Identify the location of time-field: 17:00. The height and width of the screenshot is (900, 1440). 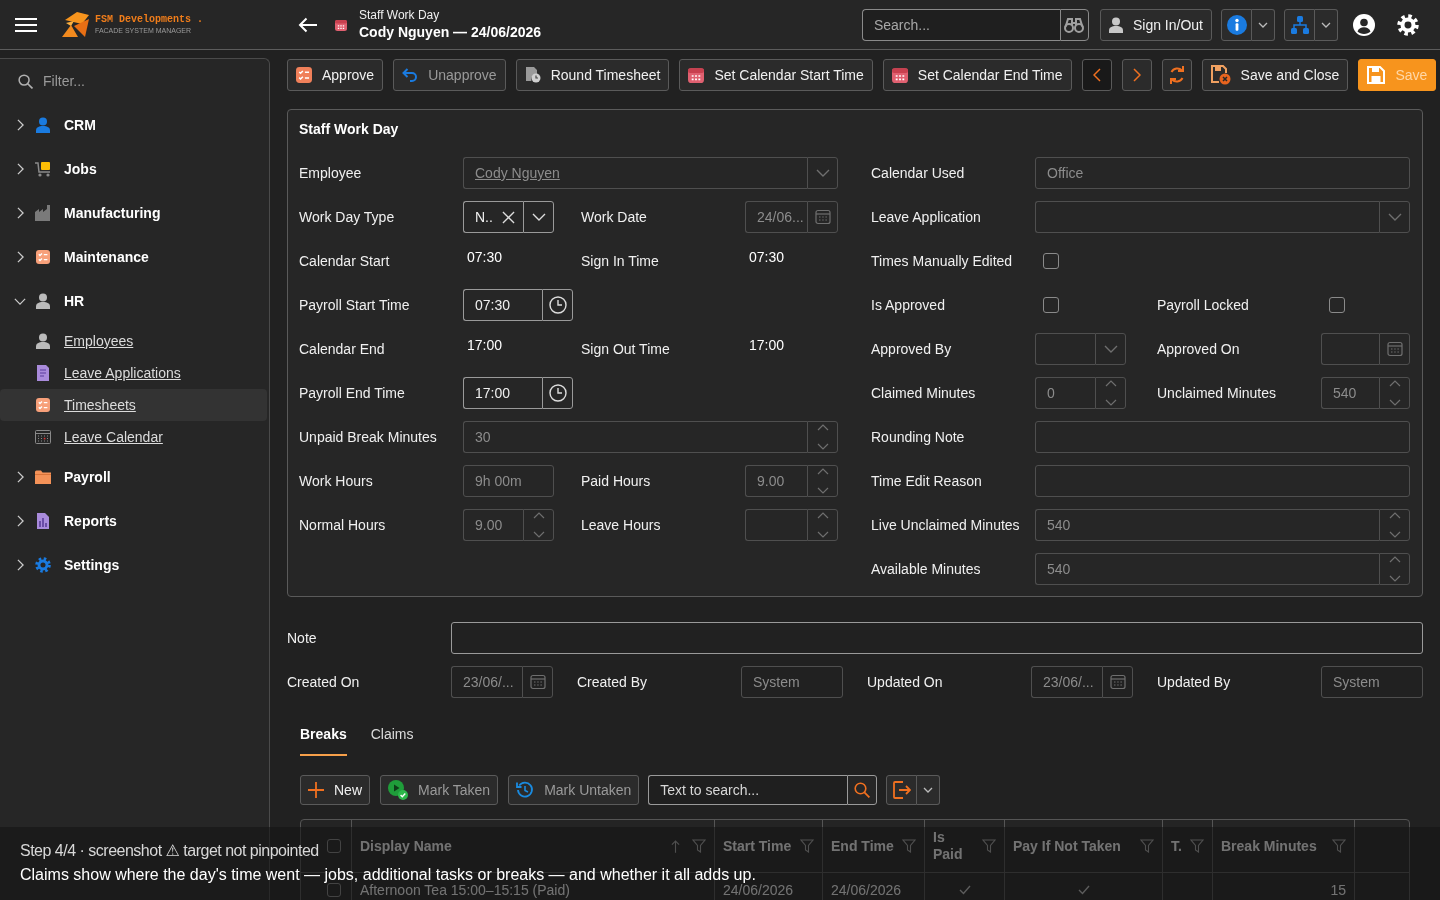
(502, 393).